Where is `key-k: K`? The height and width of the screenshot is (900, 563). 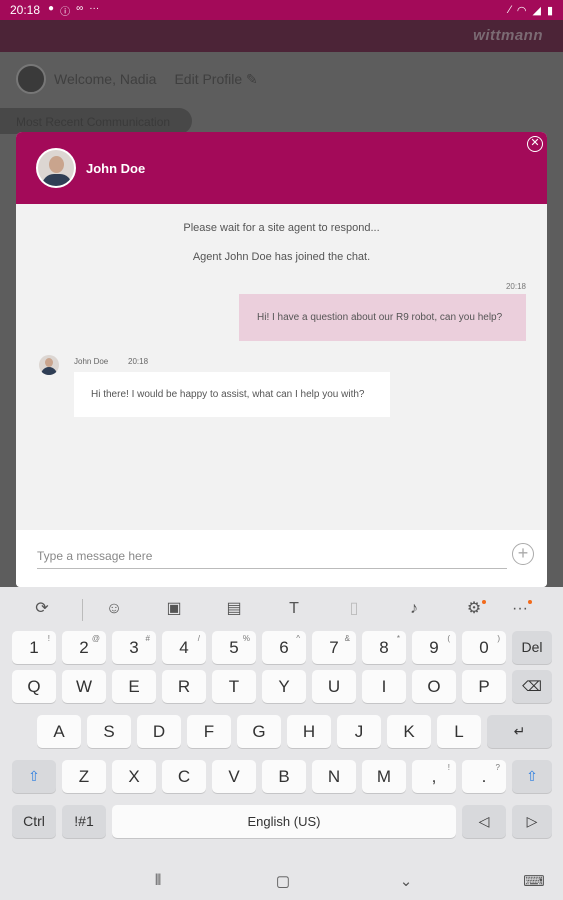
key-k: K is located at coordinates (409, 731).